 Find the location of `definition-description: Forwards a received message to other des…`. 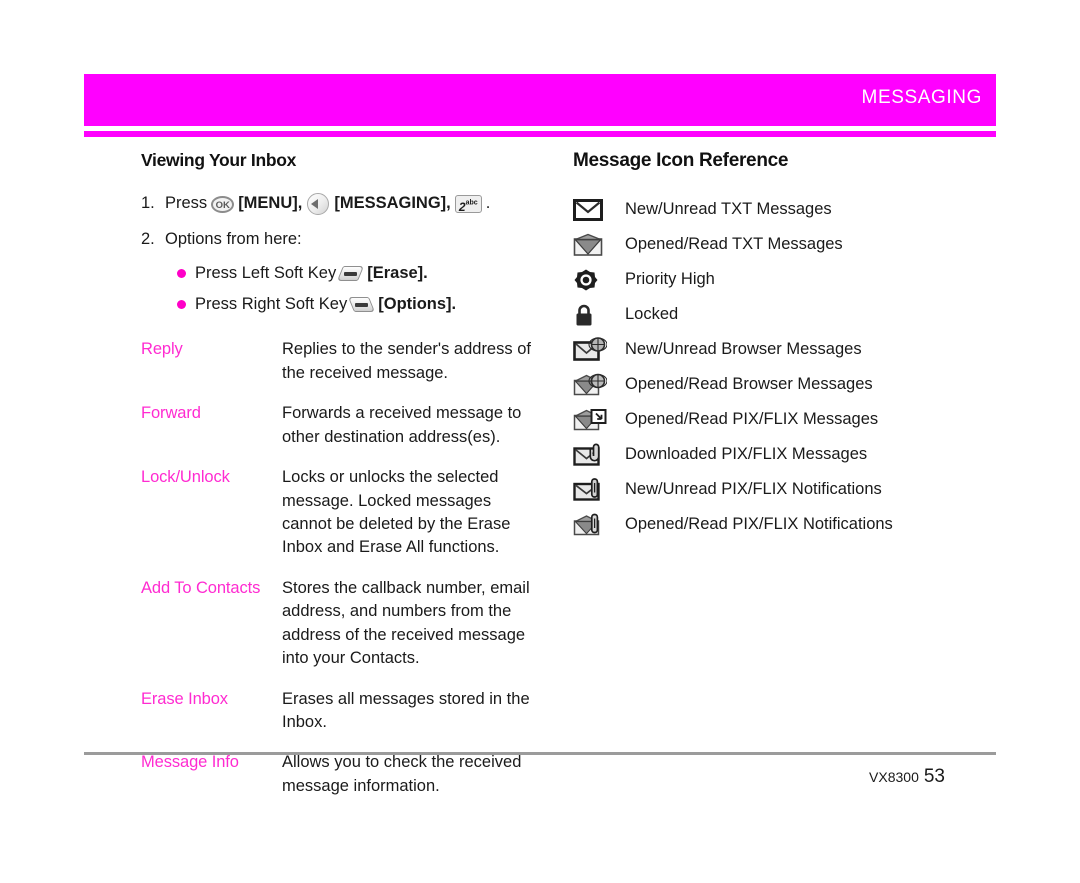

definition-description: Forwards a received message to other des… is located at coordinates (402, 425).